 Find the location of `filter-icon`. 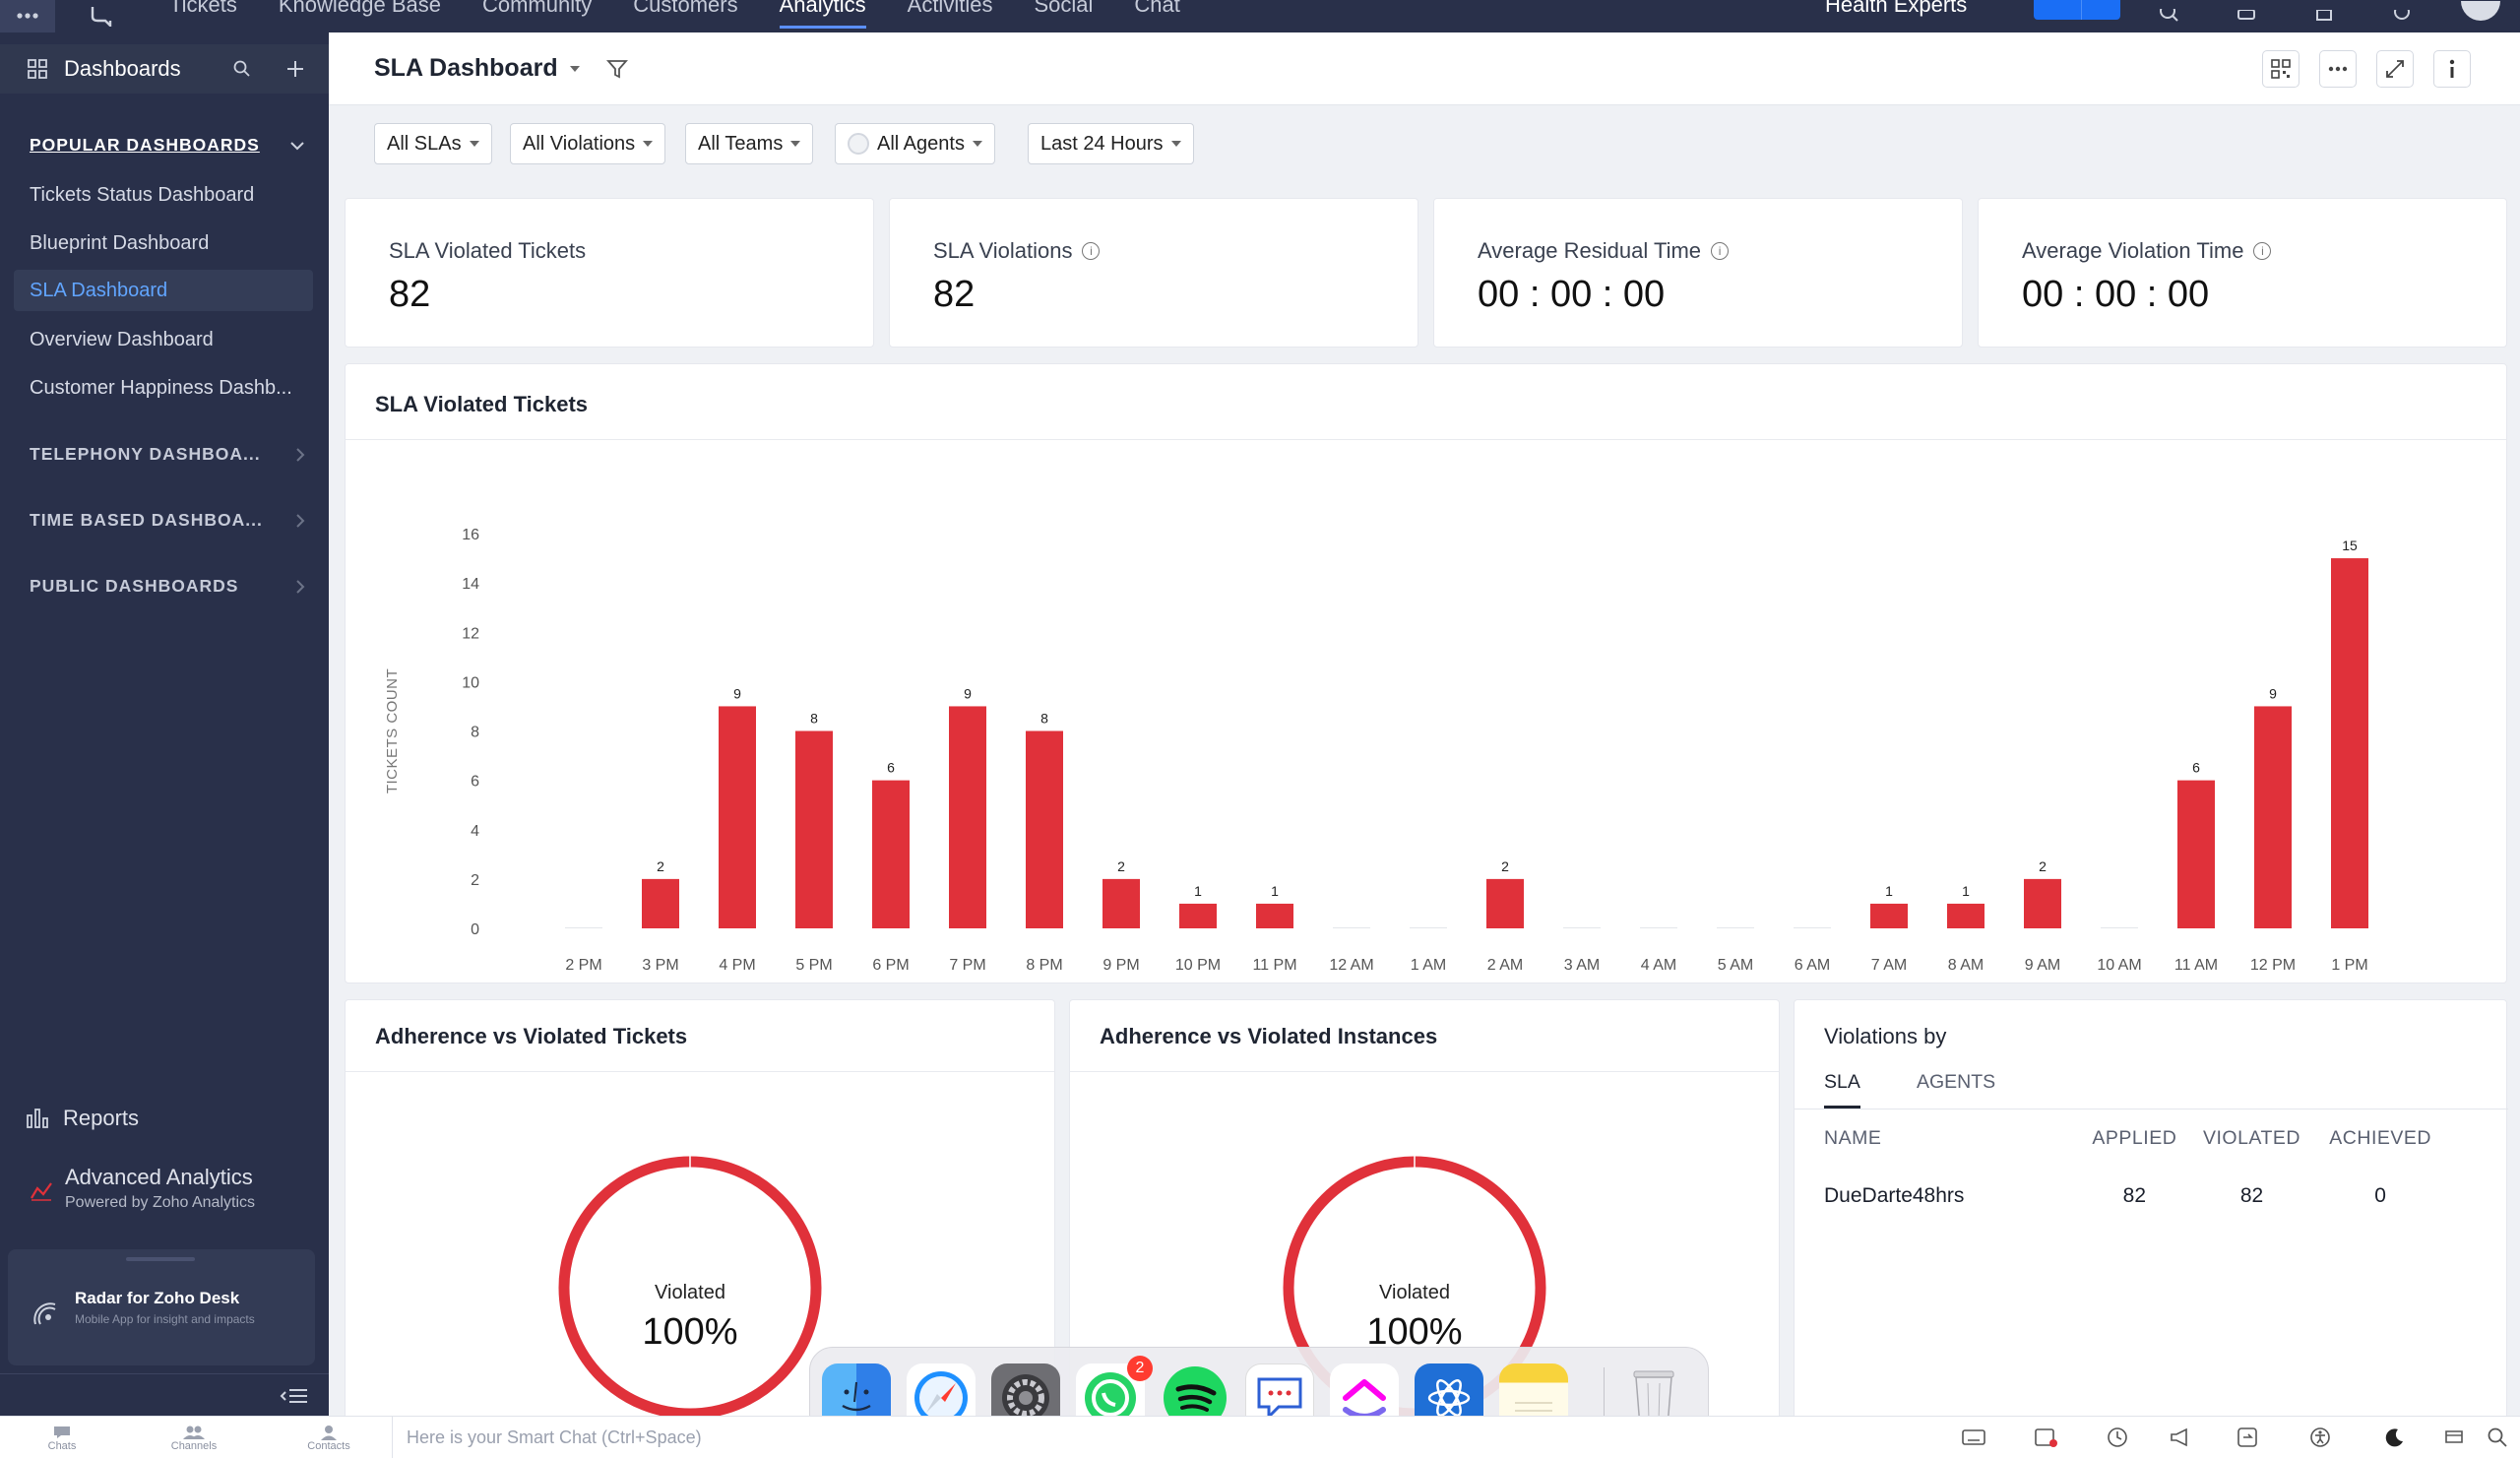

filter-icon is located at coordinates (617, 69).